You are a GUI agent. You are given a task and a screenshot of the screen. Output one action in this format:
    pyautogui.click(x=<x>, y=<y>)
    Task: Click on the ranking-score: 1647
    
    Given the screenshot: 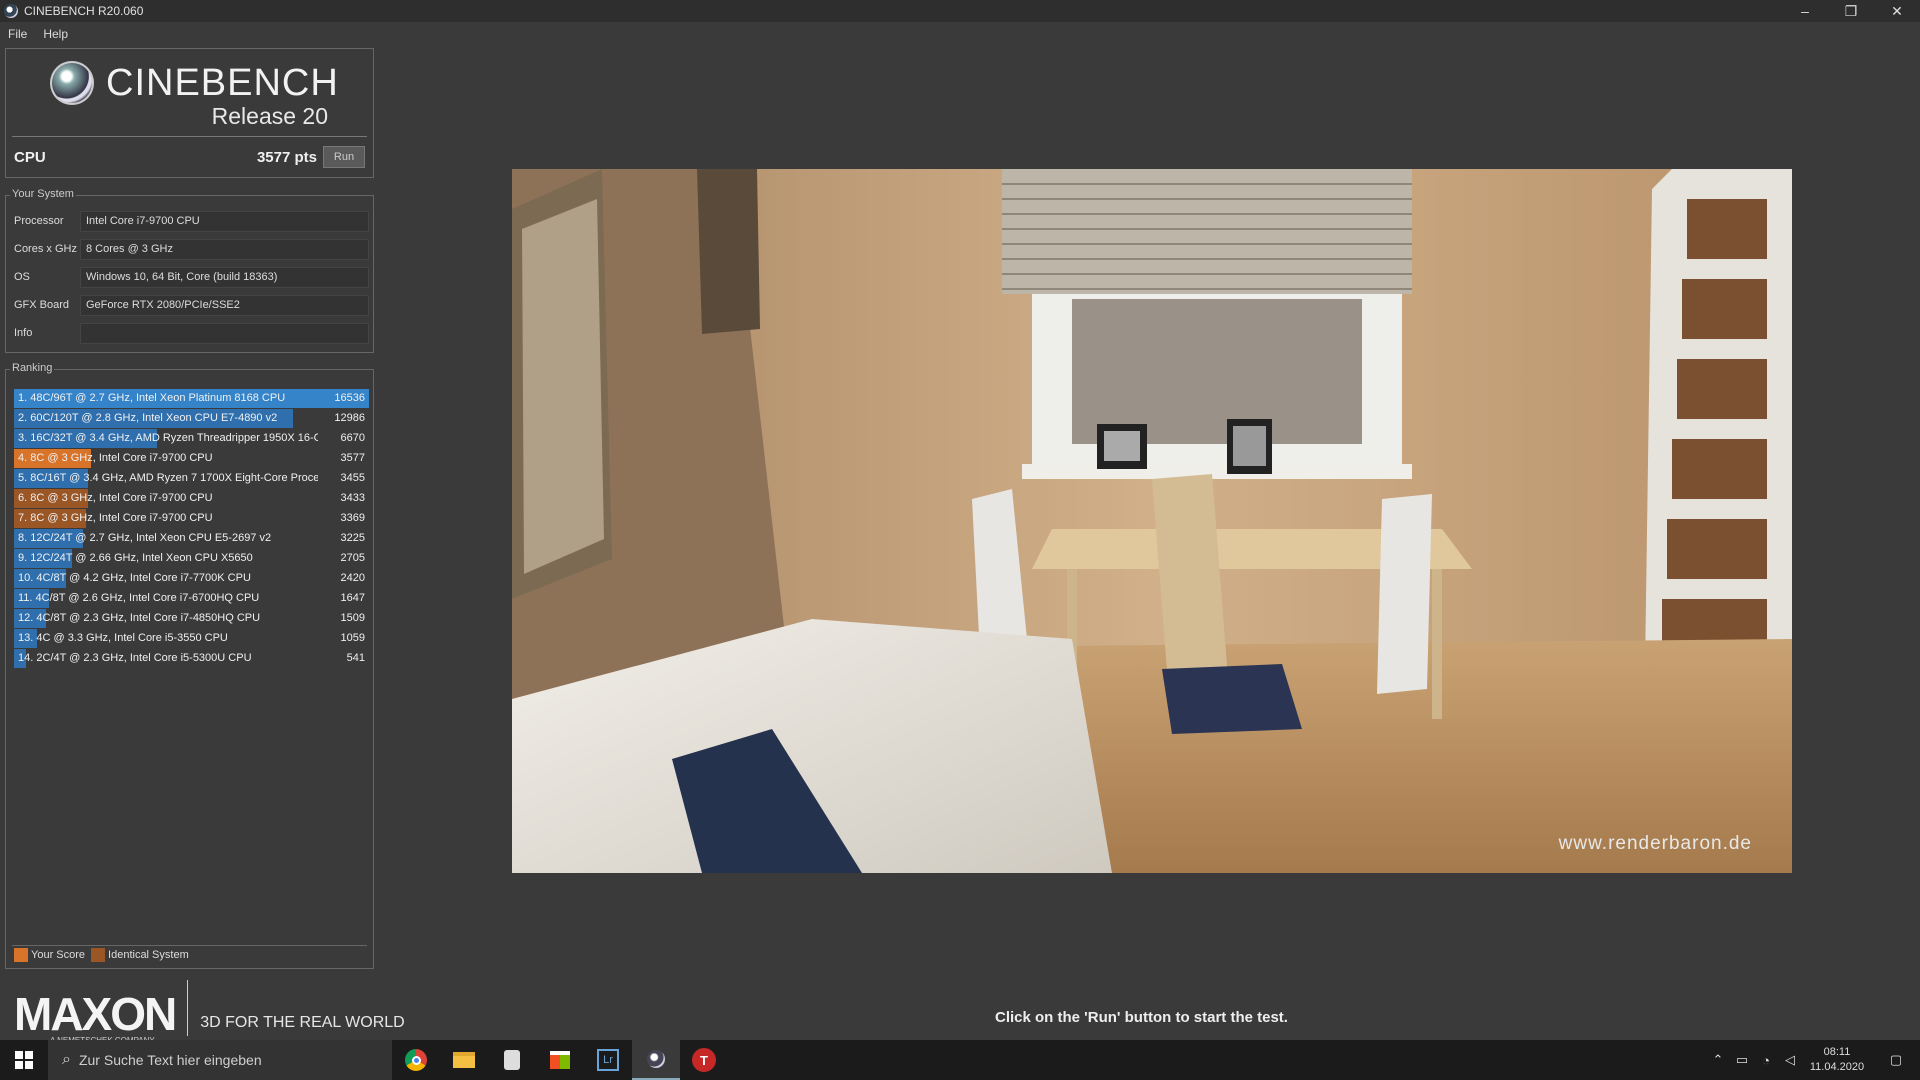 What is the action you would take?
    pyautogui.click(x=352, y=598)
    